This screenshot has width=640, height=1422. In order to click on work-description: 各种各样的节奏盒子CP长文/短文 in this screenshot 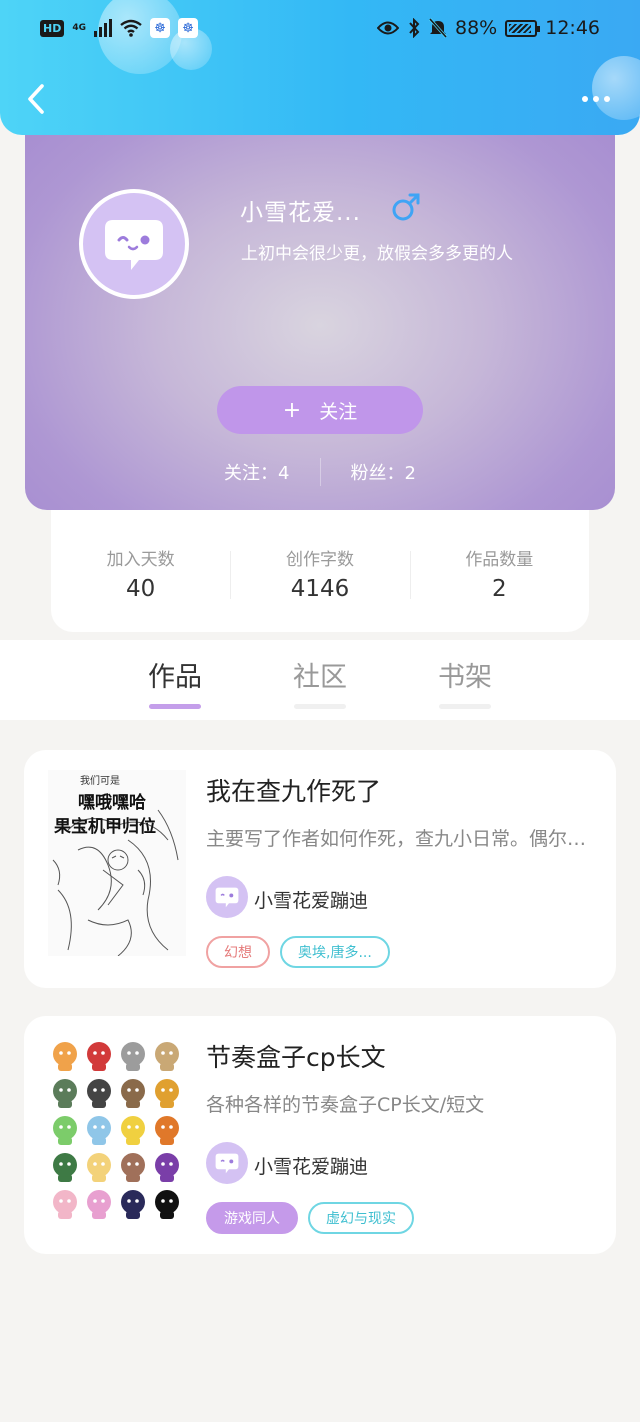, I will do `click(345, 1105)`.